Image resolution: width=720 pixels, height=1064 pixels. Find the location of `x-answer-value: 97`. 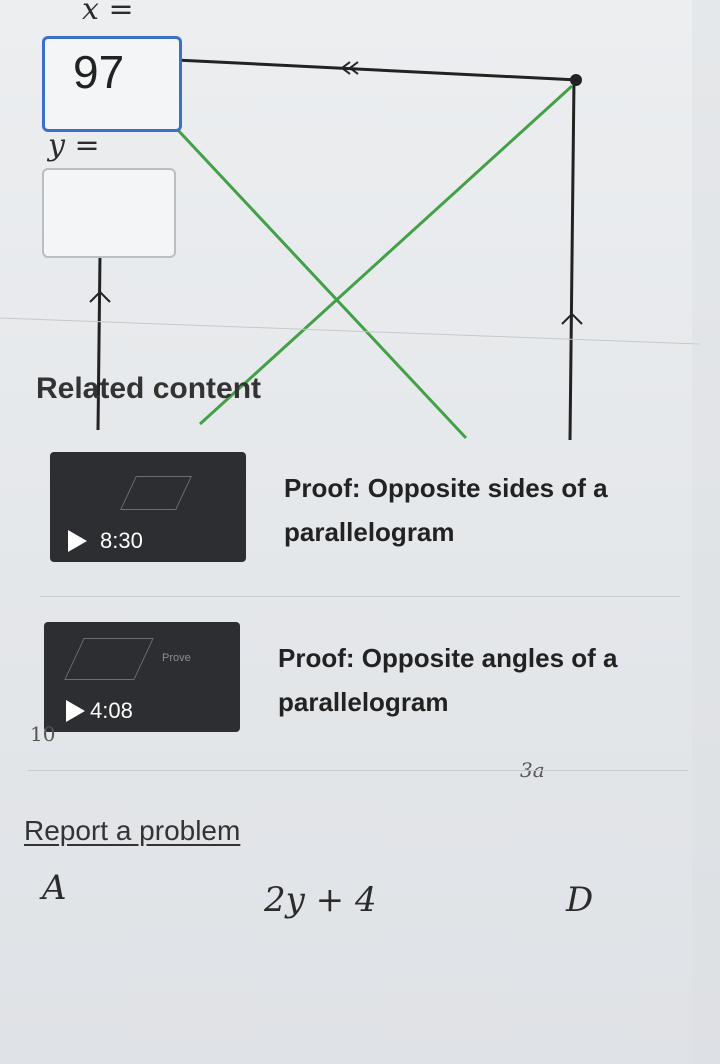

x-answer-value: 97 is located at coordinates (99, 72).